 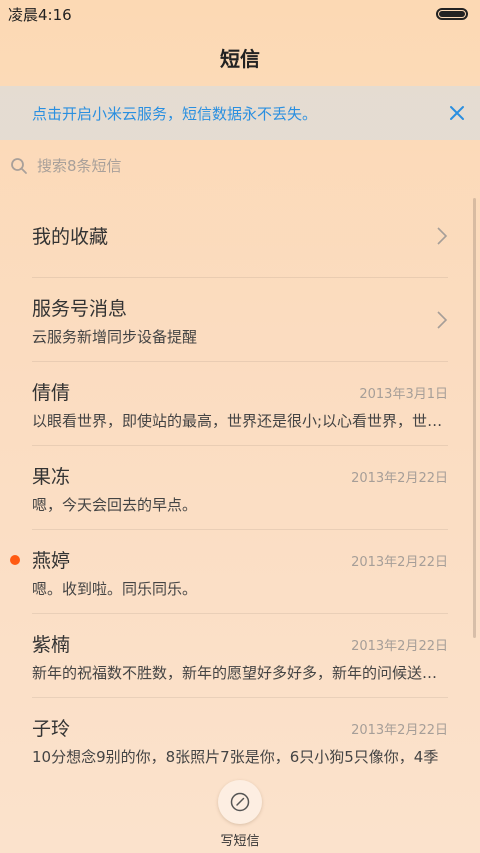 I want to click on contact-name: 燕婷, so click(x=51, y=561).